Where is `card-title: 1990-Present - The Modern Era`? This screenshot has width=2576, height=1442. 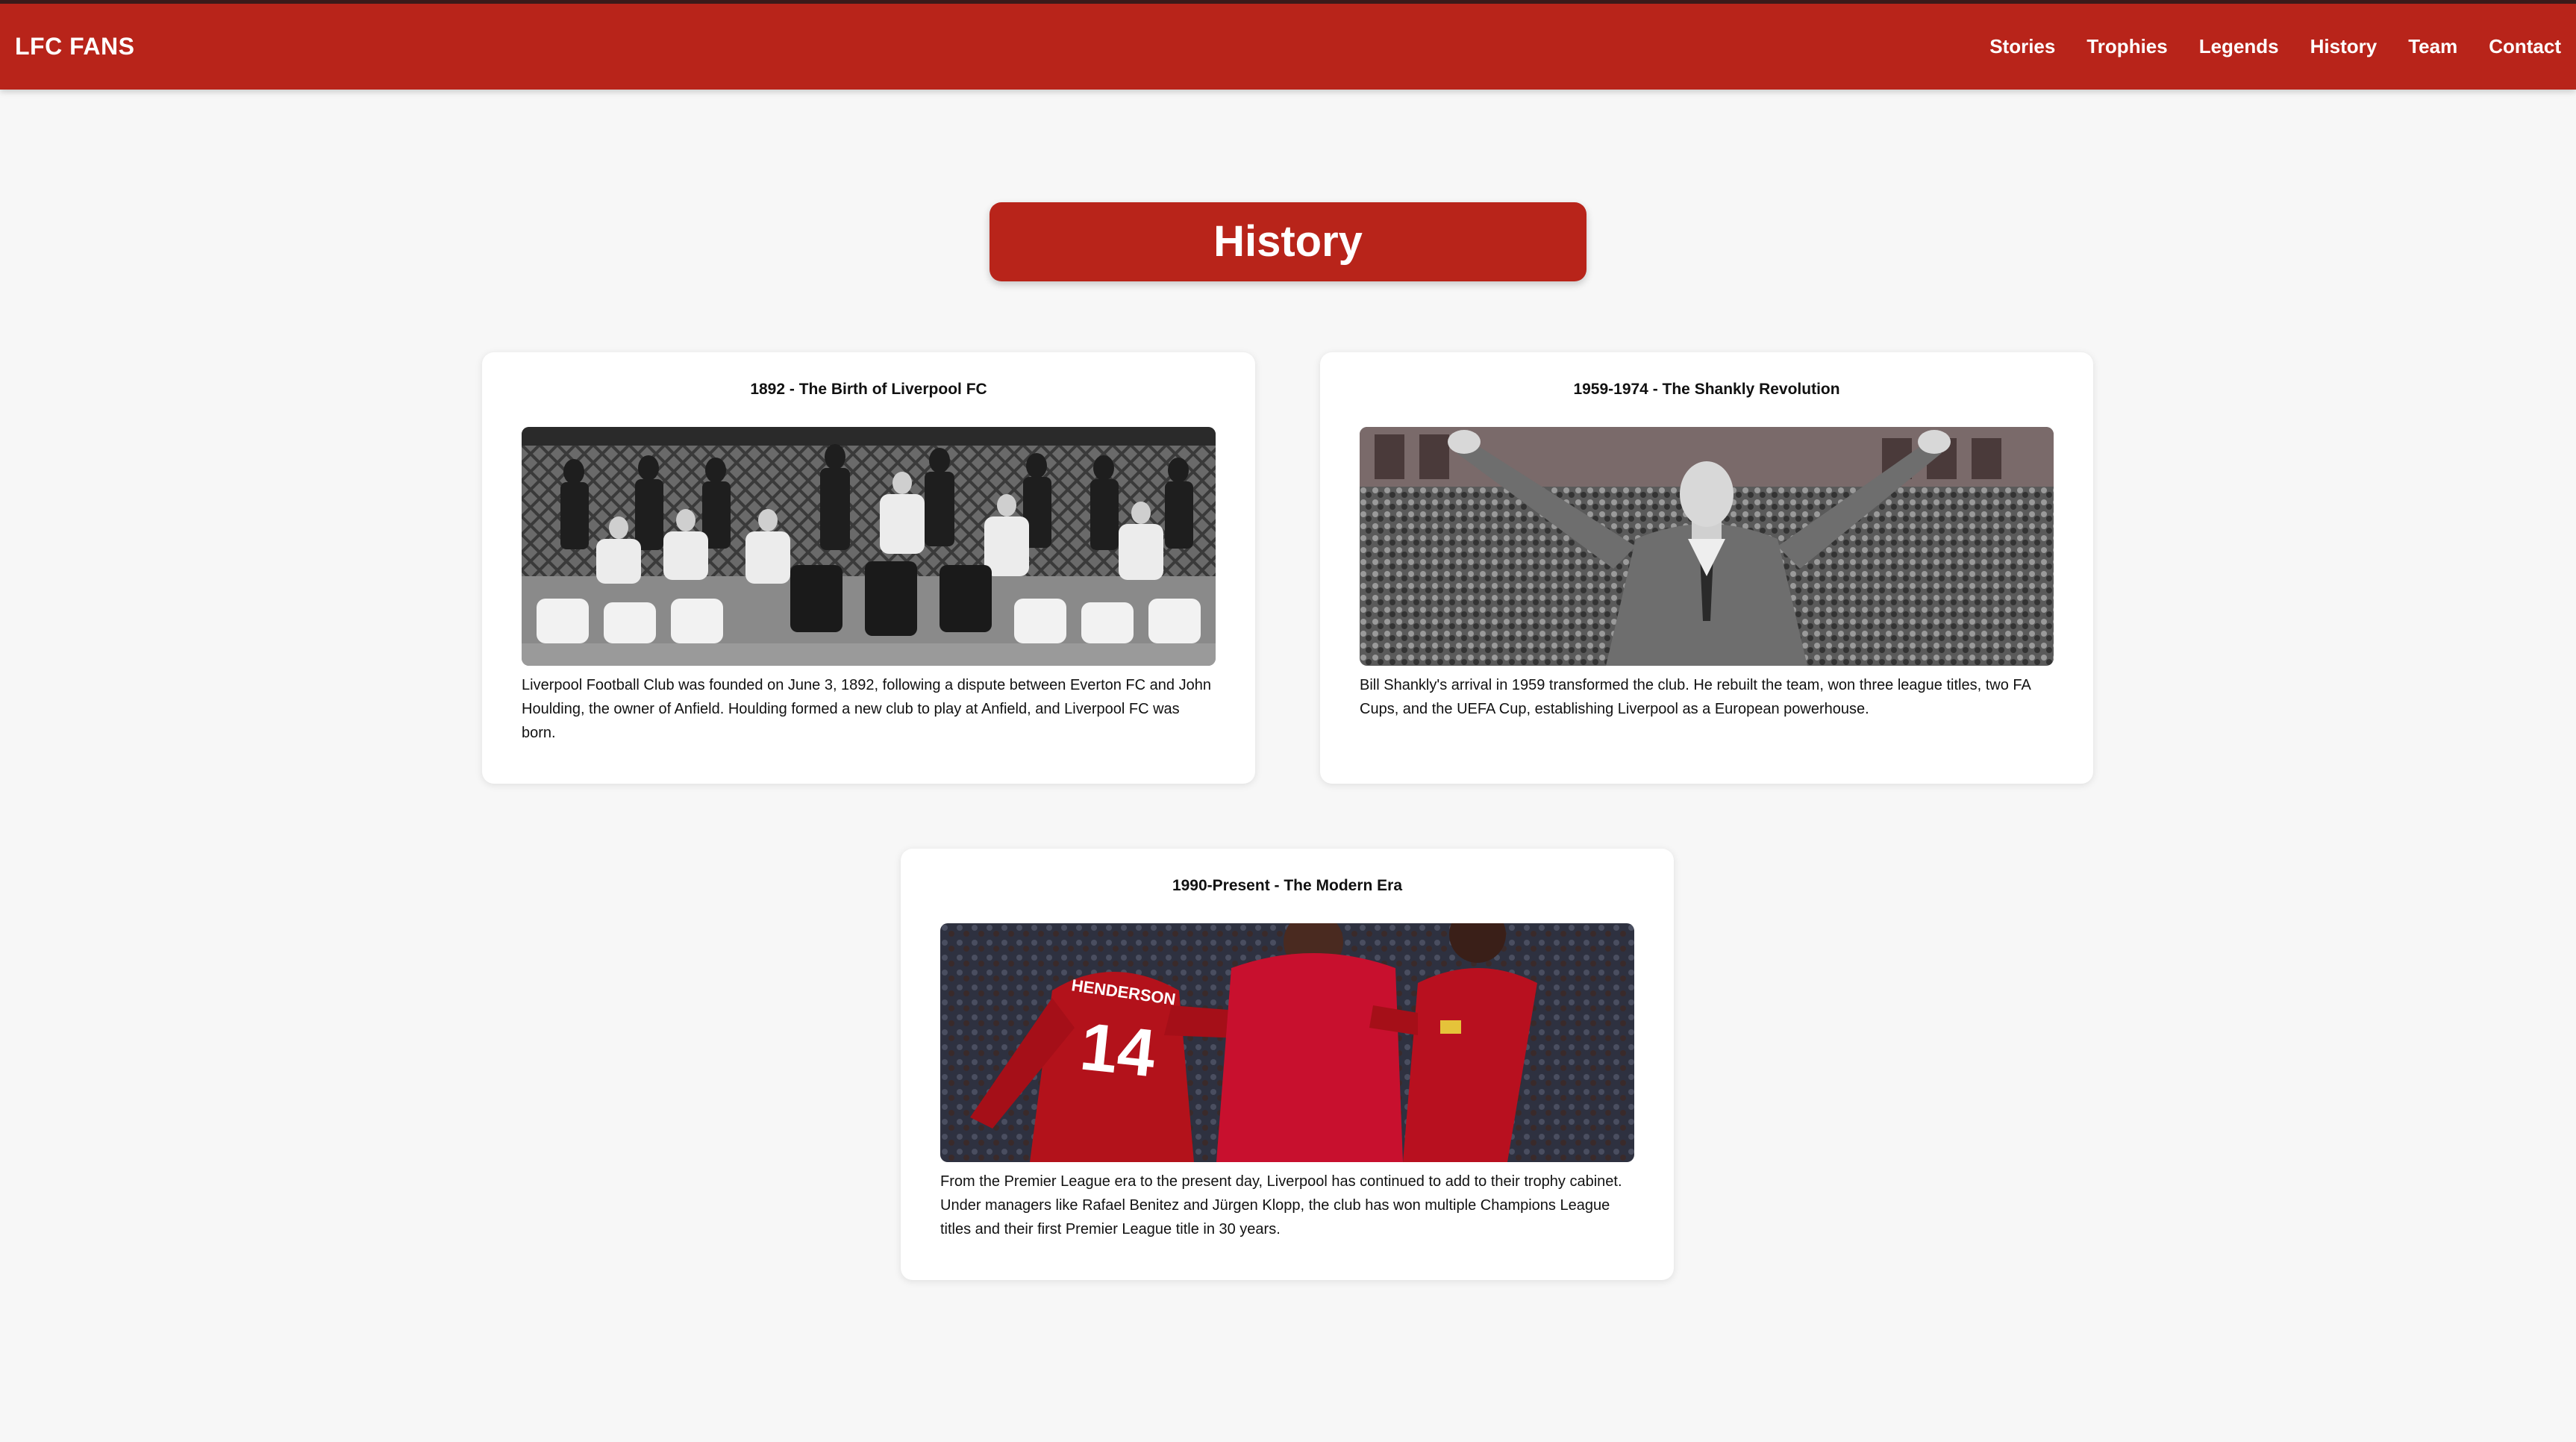 card-title: 1990-Present - The Modern Era is located at coordinates (1287, 886).